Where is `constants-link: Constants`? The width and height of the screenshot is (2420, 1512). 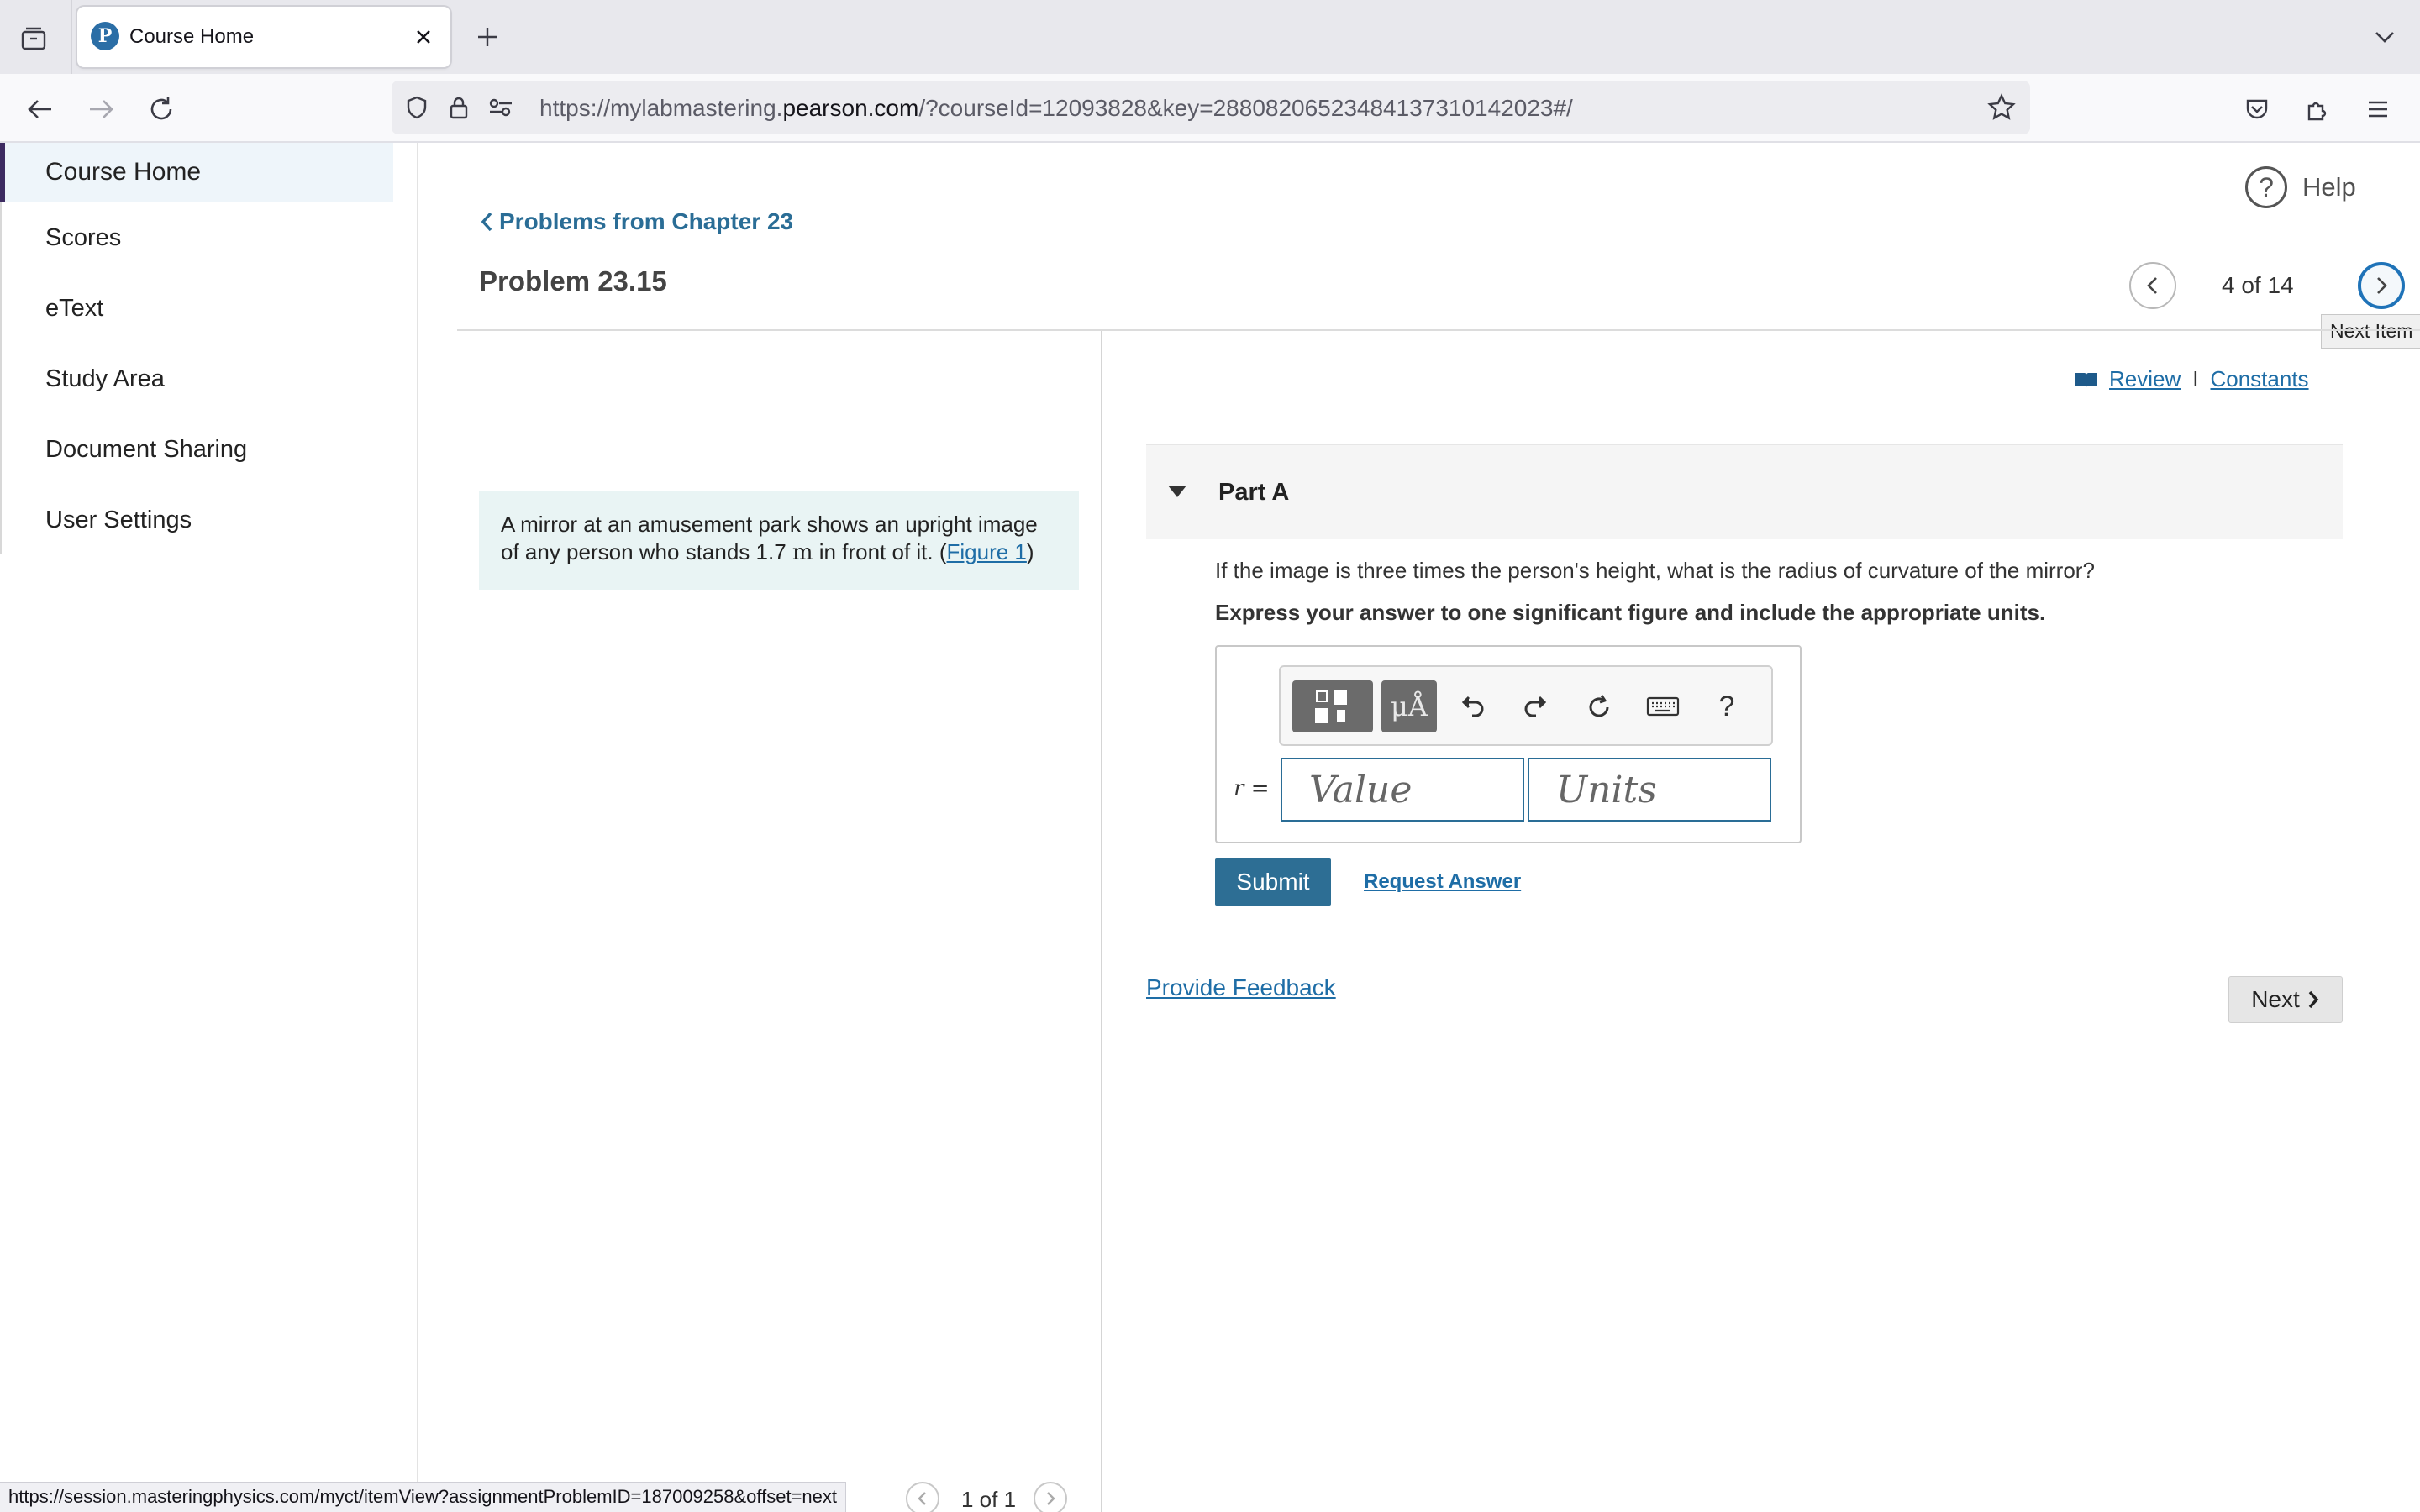 constants-link: Constants is located at coordinates (2259, 379).